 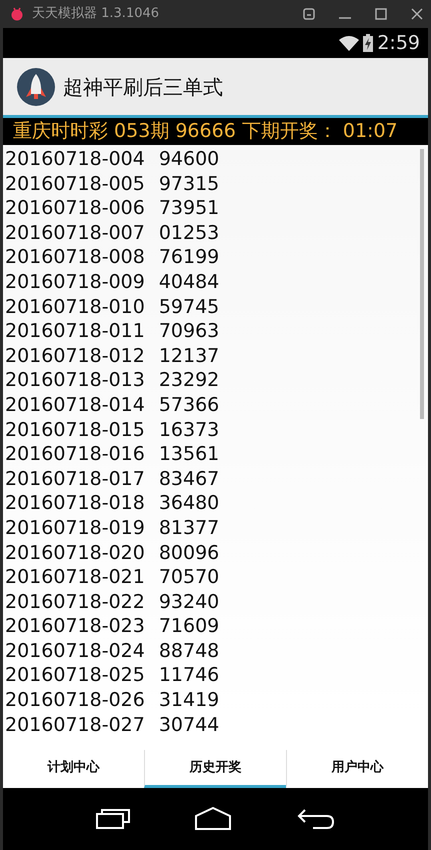 I want to click on issue-number: 20160718-020, so click(x=75, y=553).